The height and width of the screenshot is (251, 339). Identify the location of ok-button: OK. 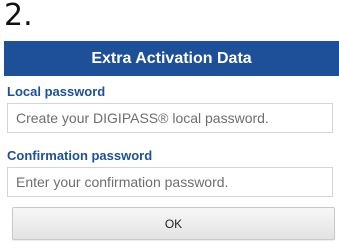
(173, 223).